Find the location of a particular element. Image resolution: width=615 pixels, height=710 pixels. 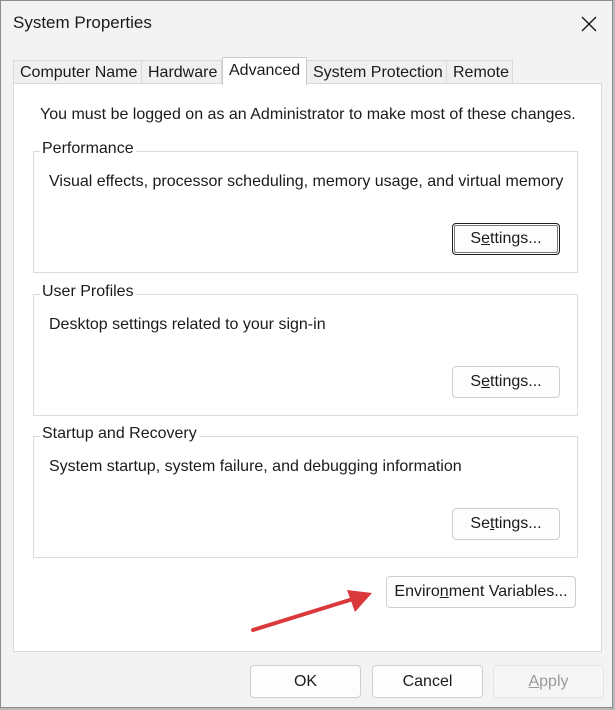

ok-button: OK is located at coordinates (305, 681).